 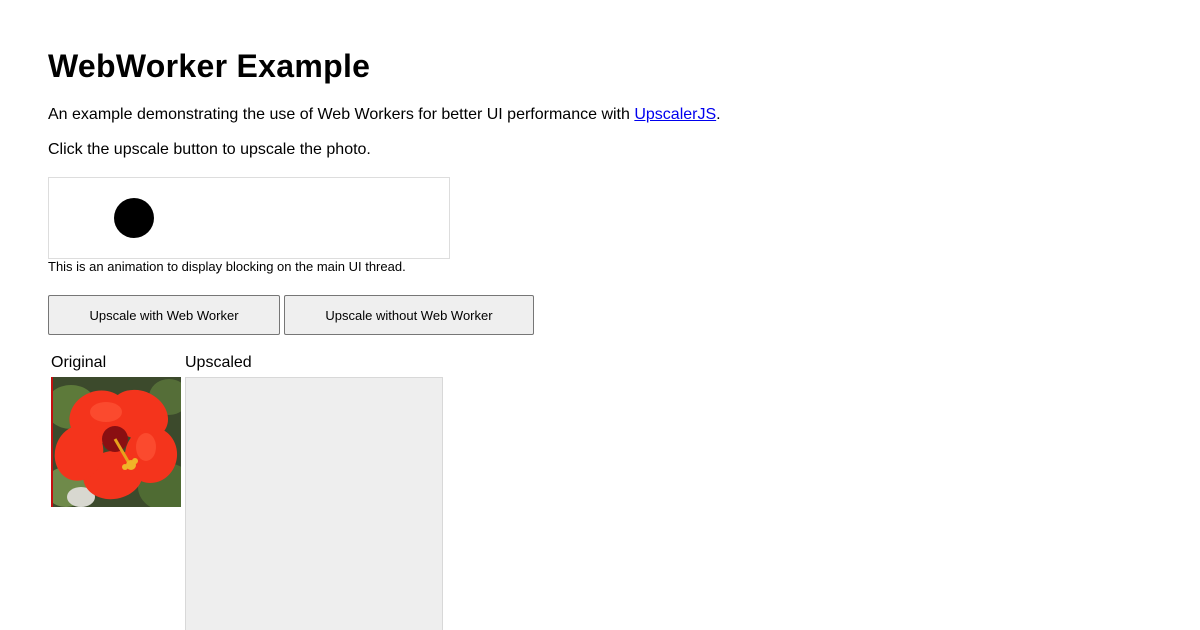 I want to click on animation-box, so click(x=249, y=218).